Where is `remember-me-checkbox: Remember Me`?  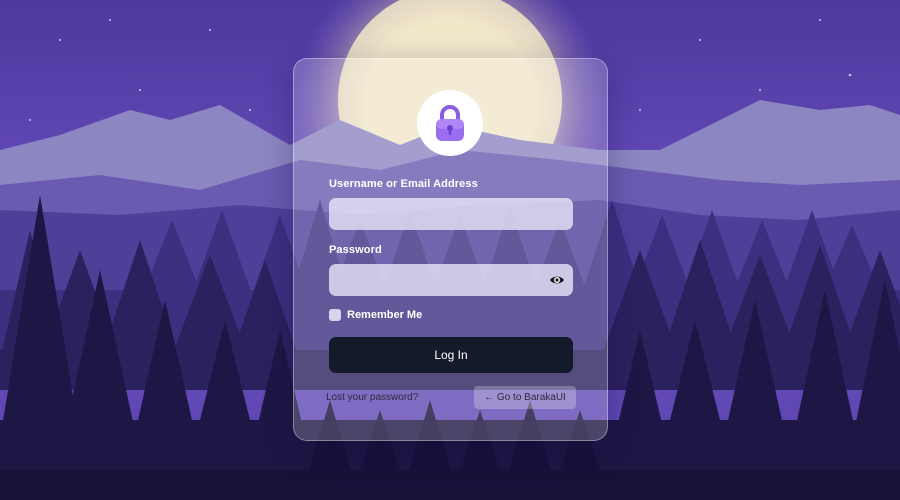 remember-me-checkbox: Remember Me is located at coordinates (375, 315).